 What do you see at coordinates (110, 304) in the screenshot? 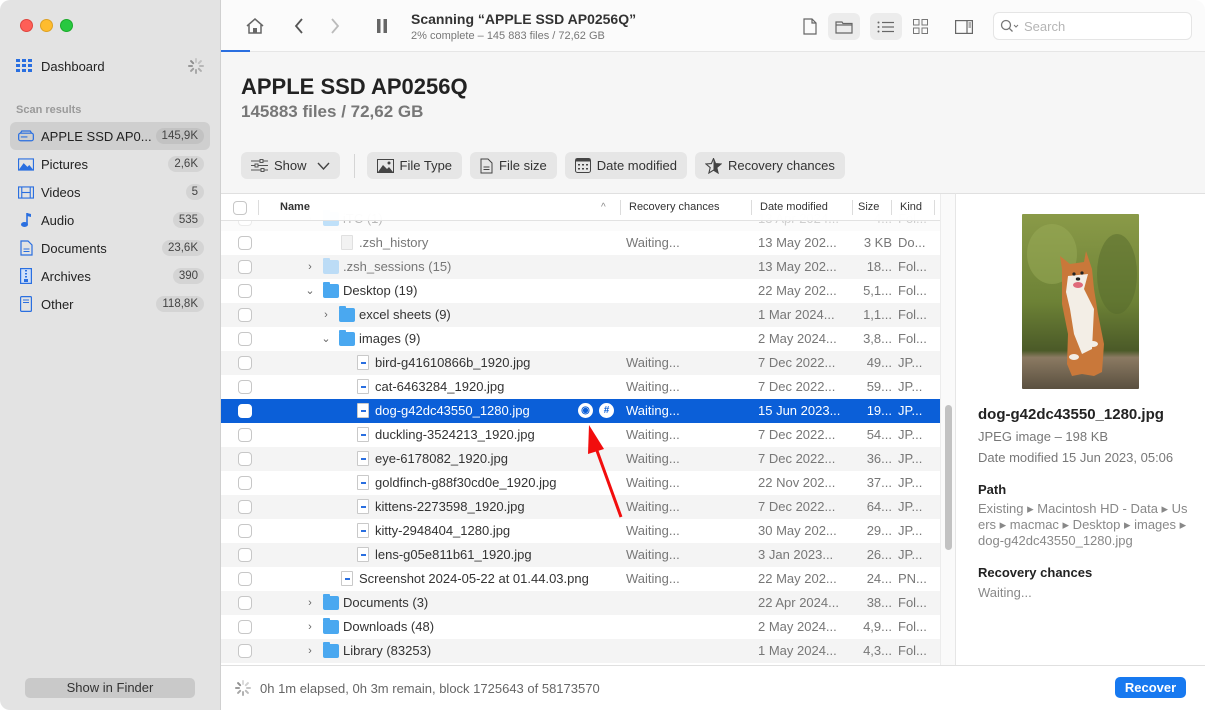
I see `sidebar-item-other: Other 118,8K` at bounding box center [110, 304].